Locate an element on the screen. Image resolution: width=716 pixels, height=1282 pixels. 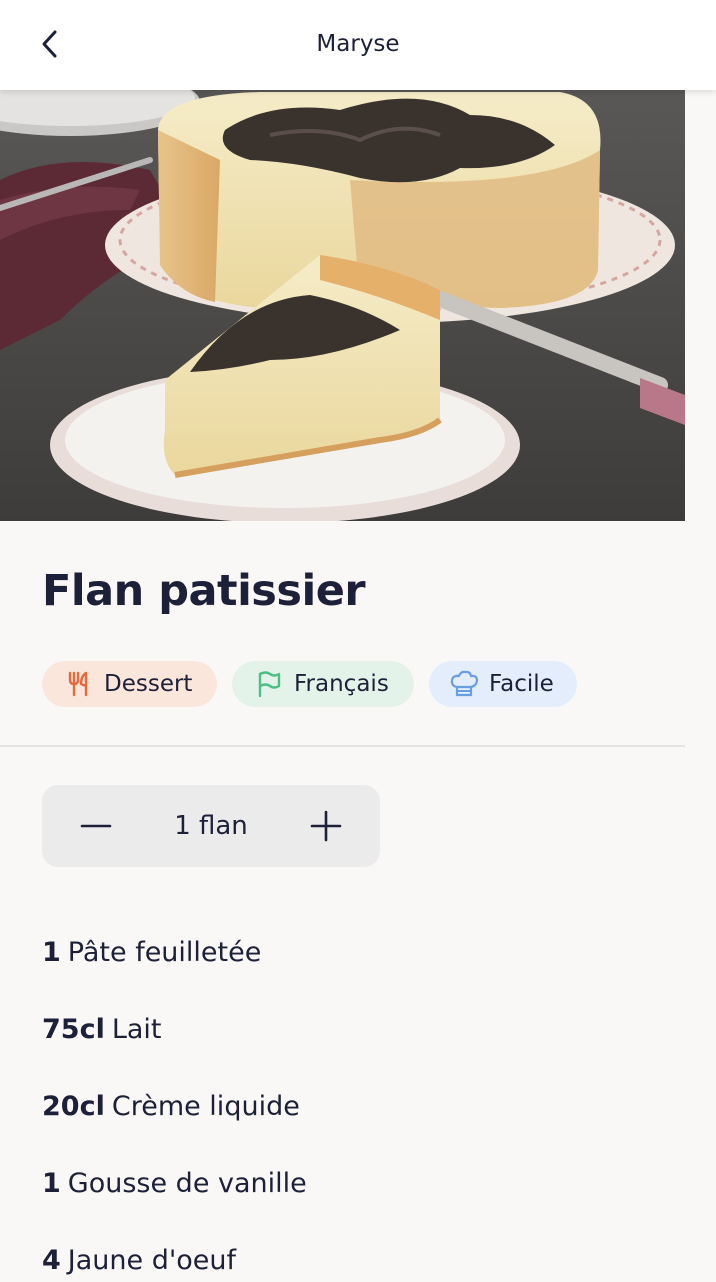
ingredient-quantity: 75cl is located at coordinates (73, 1029).